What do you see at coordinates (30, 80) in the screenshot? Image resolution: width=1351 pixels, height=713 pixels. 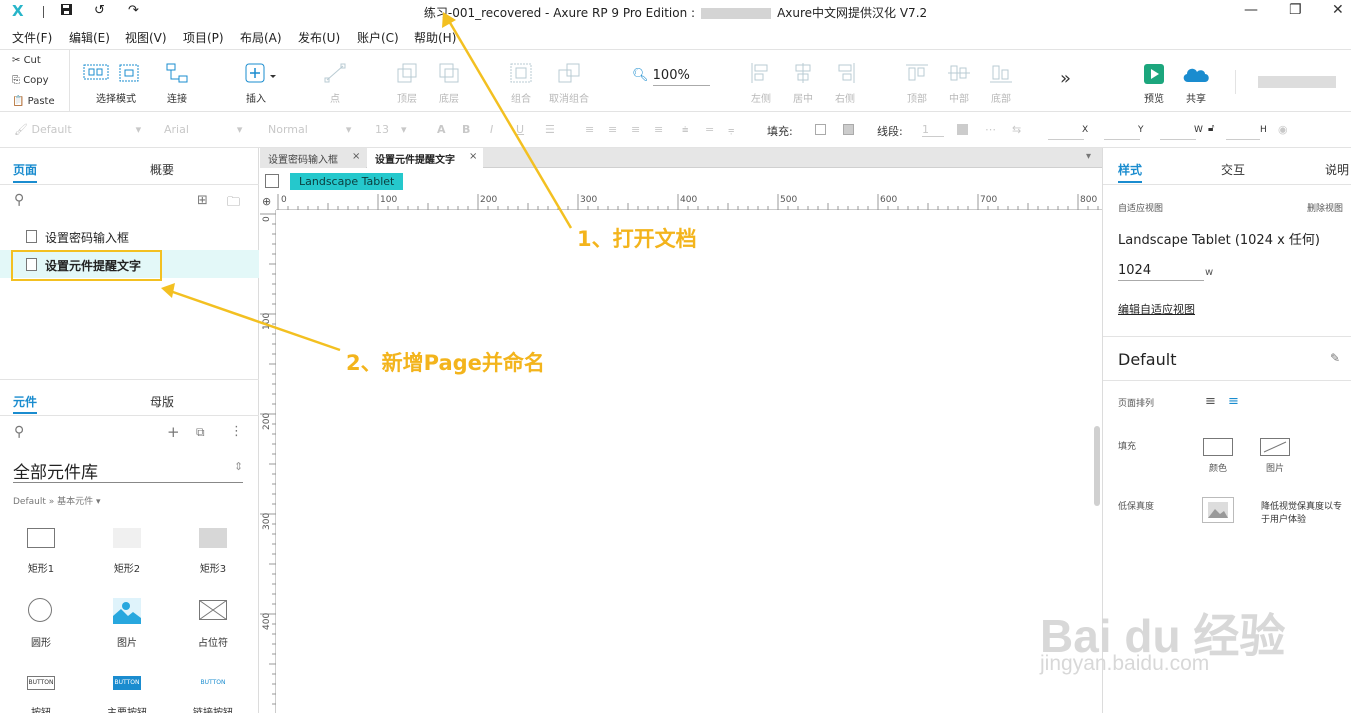 I see `copy-button: ⎘ Copy` at bounding box center [30, 80].